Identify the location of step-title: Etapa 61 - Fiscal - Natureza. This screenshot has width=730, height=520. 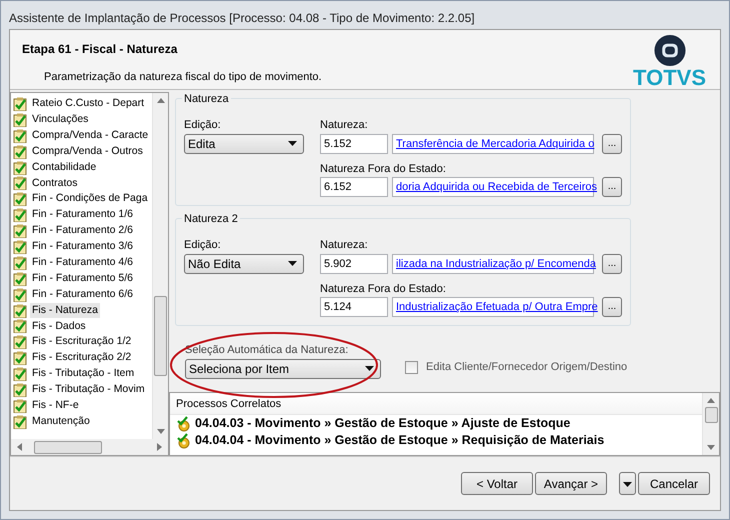
(100, 49).